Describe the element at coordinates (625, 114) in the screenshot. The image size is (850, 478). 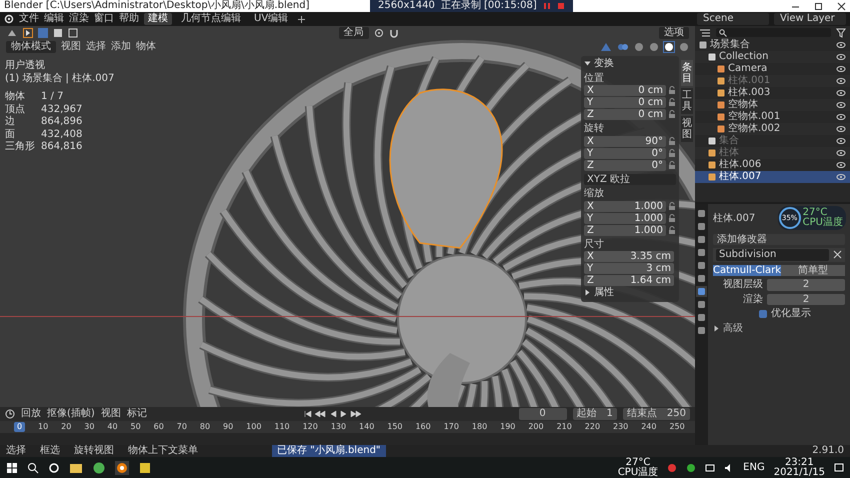
I see `number-field: Z 0 cm` at that location.